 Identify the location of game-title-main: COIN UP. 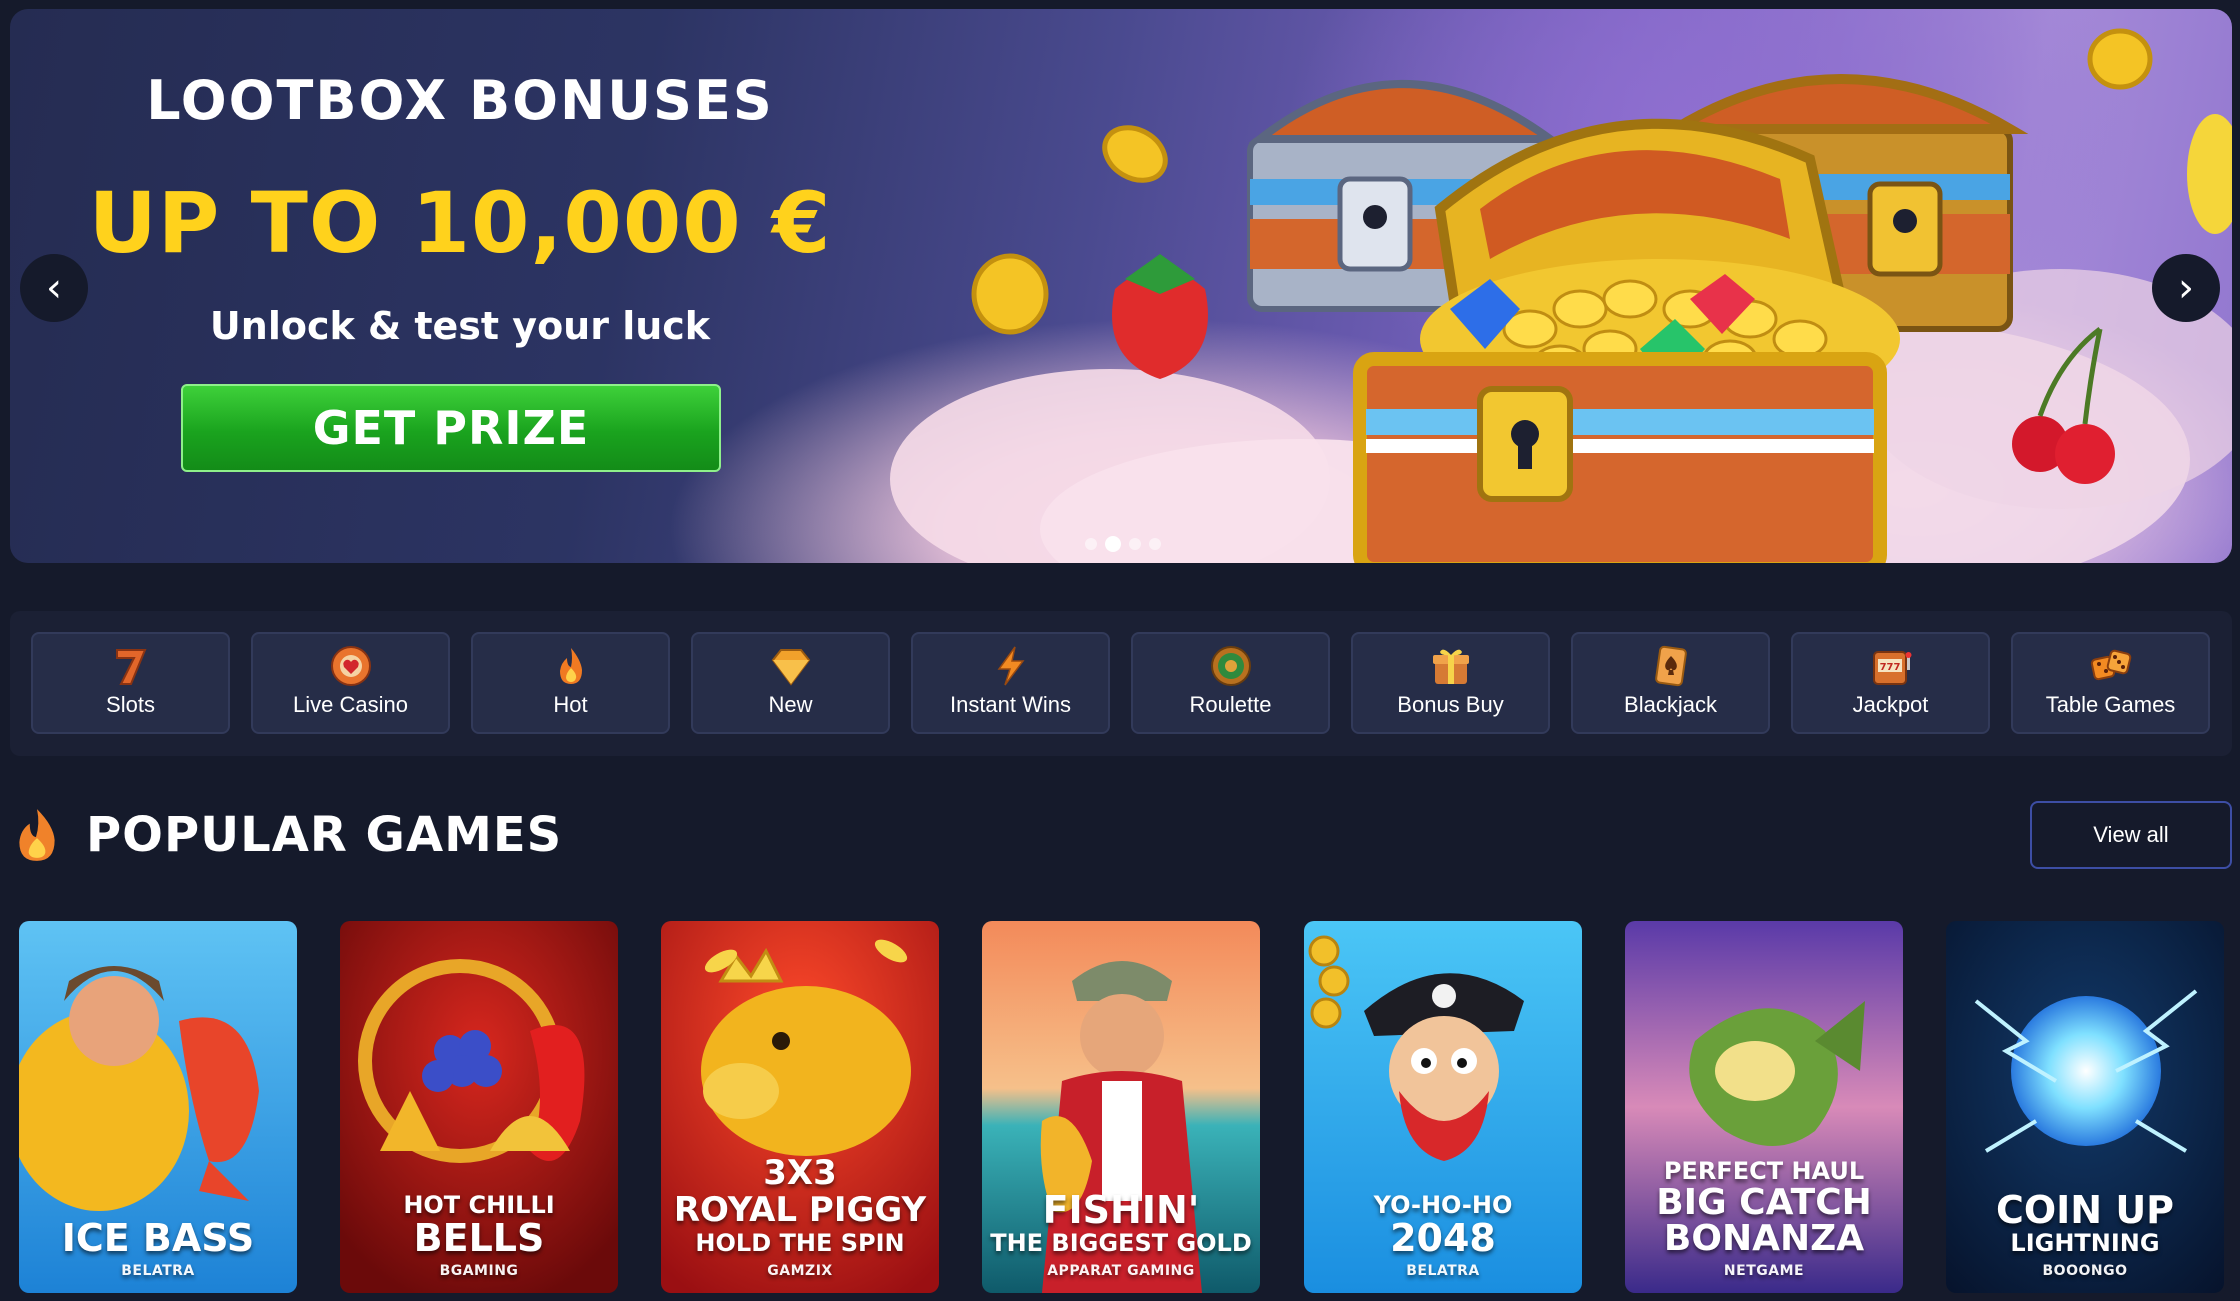
(2085, 1210).